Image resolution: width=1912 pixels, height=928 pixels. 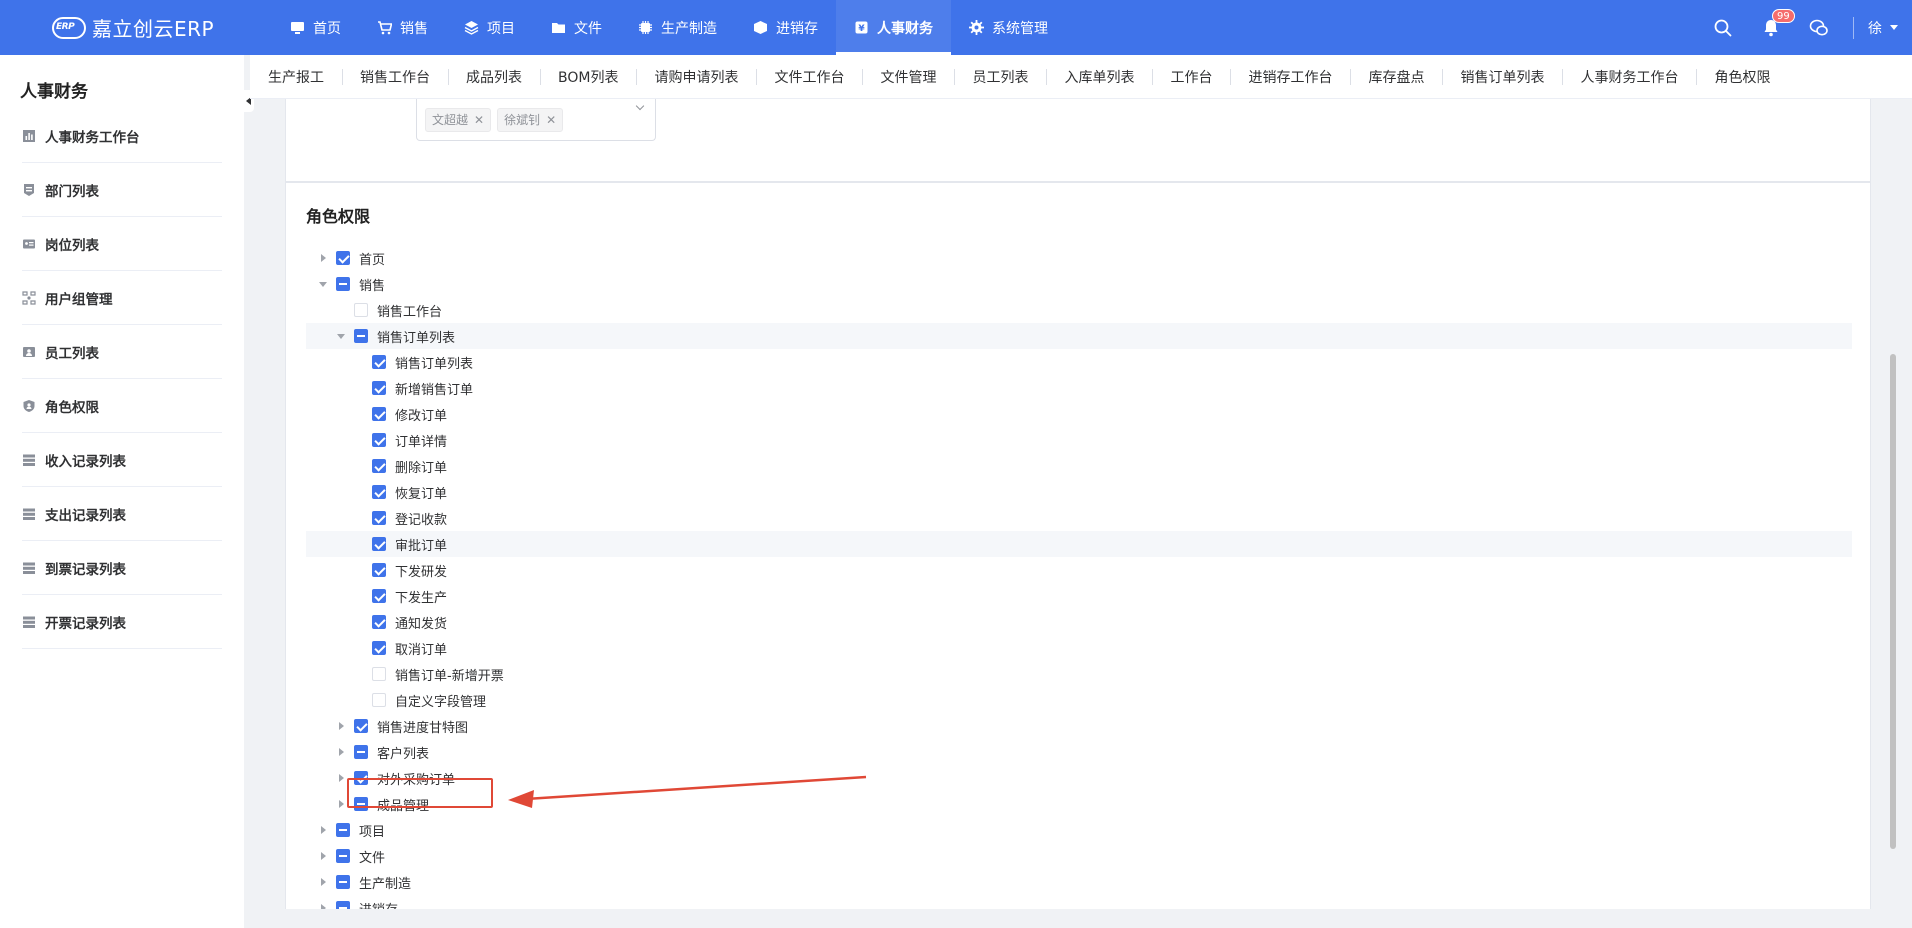 What do you see at coordinates (1008, 27) in the screenshot?
I see `nav-item-7: 系统管理` at bounding box center [1008, 27].